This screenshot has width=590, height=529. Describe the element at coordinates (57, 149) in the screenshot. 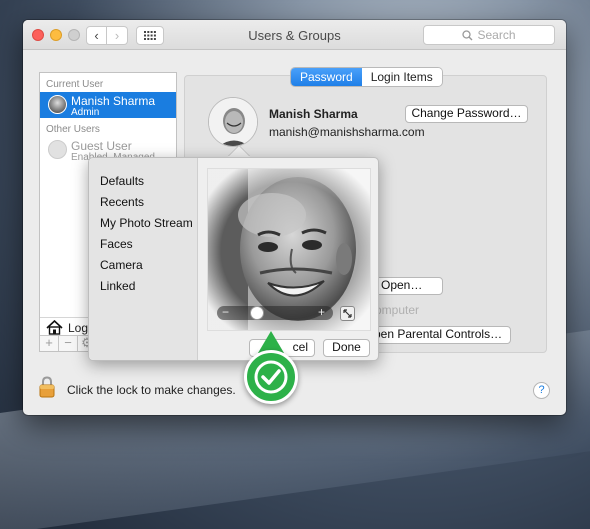

I see `guest-avatar` at that location.